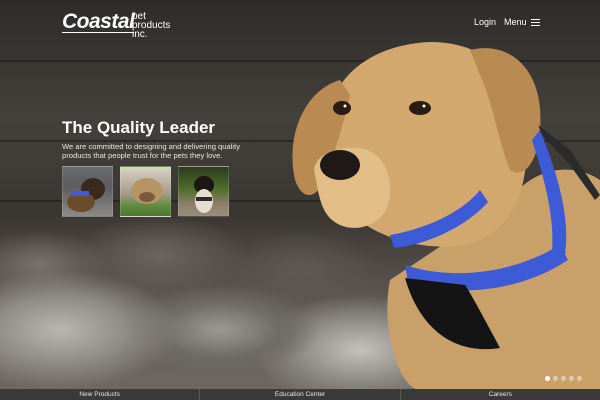  I want to click on thumbnail-dog-grass, so click(145, 191).